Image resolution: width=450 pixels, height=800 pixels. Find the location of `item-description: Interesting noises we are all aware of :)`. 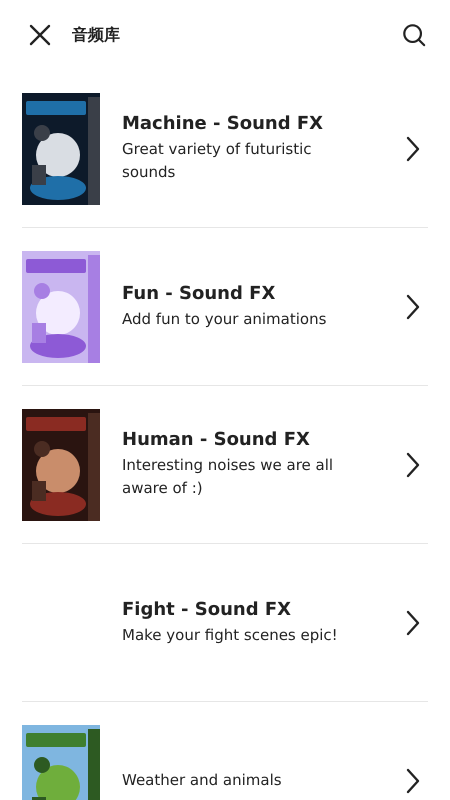

item-description: Interesting noises we are all aware of :) is located at coordinates (228, 477).